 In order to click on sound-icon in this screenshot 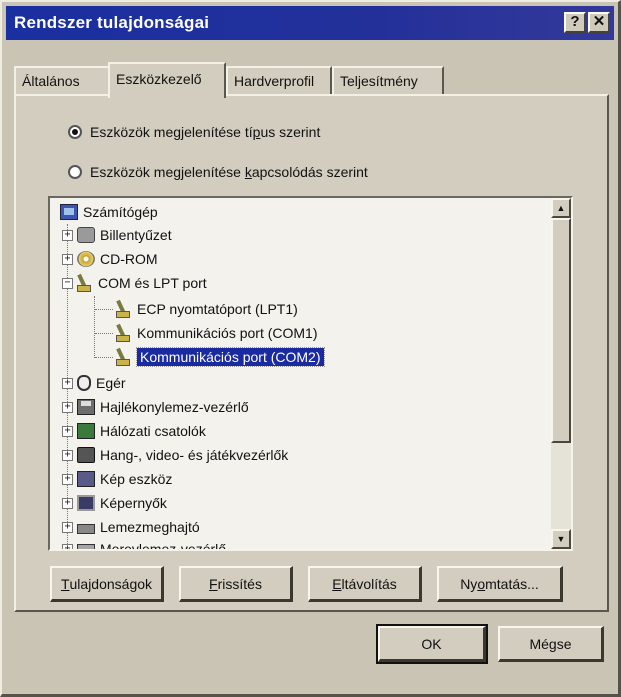, I will do `click(86, 455)`.